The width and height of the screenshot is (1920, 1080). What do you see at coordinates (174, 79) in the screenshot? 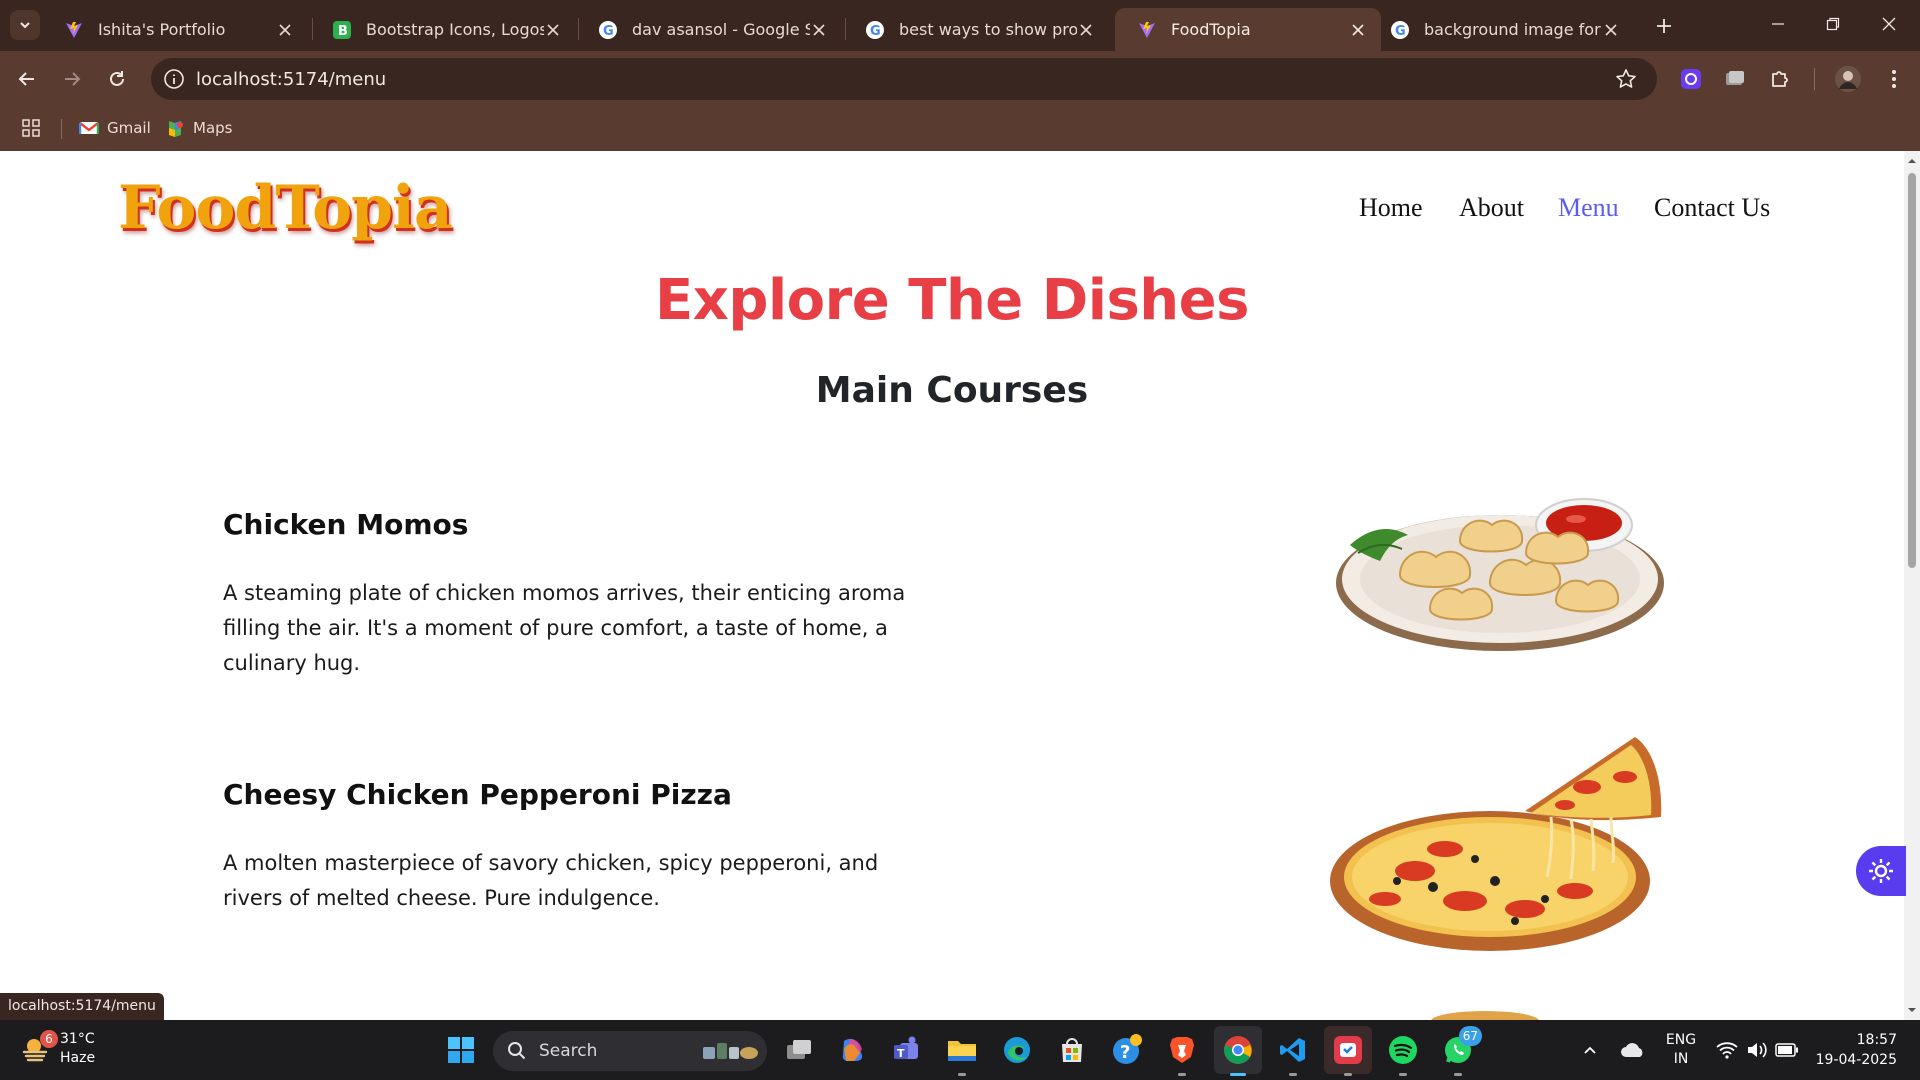
I see `site-info-icon` at bounding box center [174, 79].